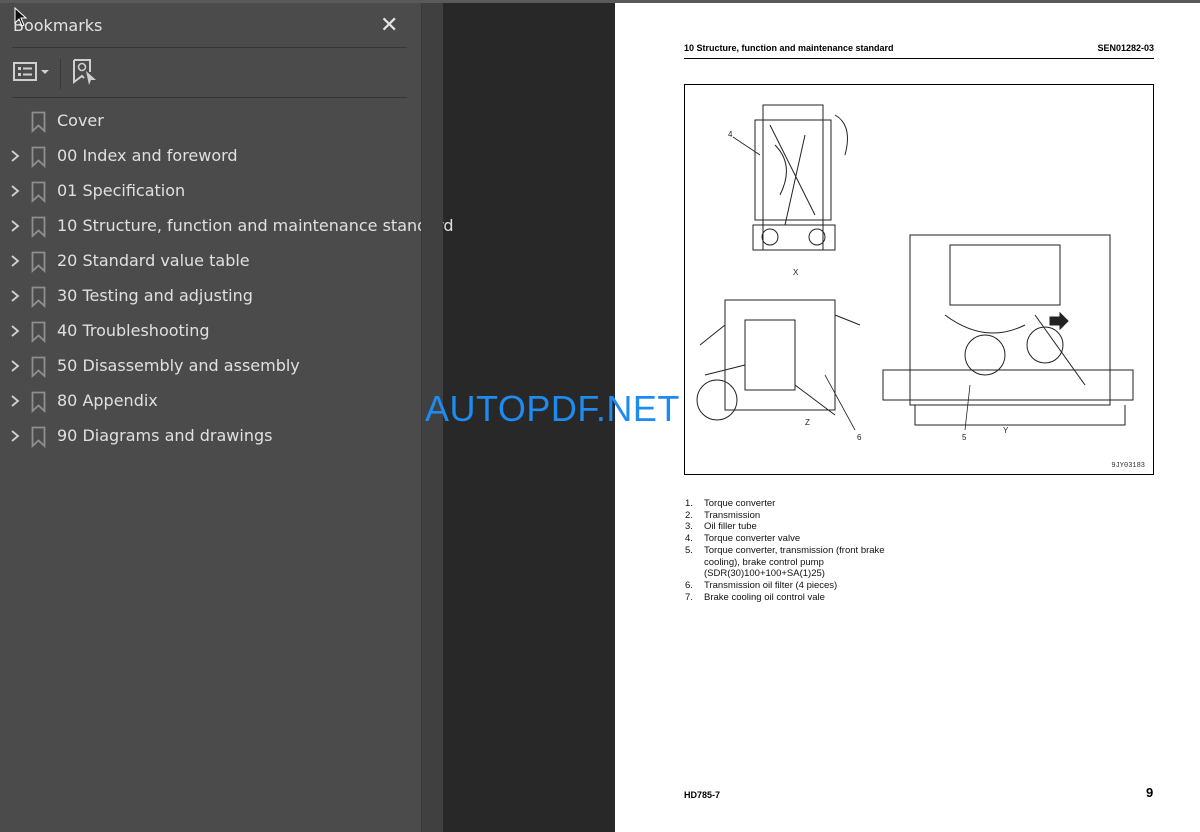 This screenshot has width=1200, height=832. I want to click on bookmark-item: 90 Diagrams and drawings, so click(210, 437).